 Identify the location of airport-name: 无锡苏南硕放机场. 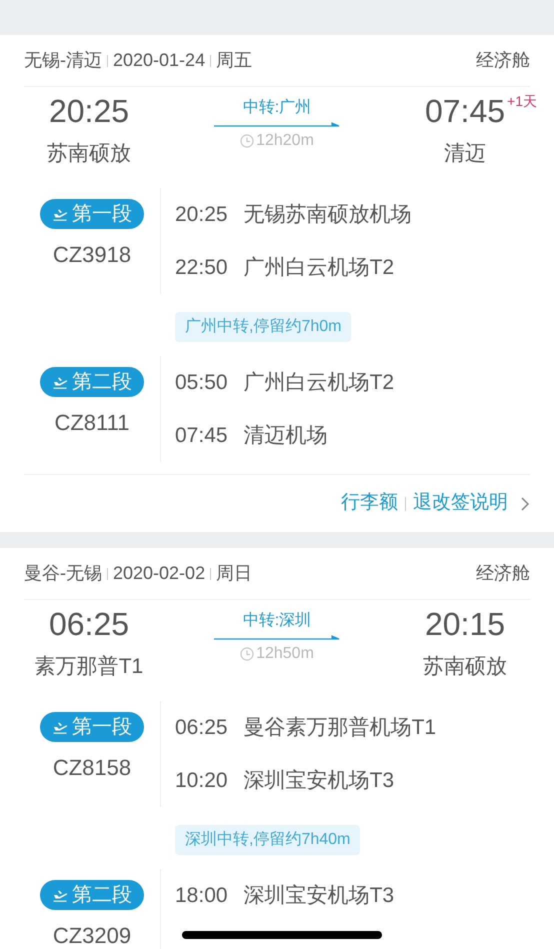
(328, 215).